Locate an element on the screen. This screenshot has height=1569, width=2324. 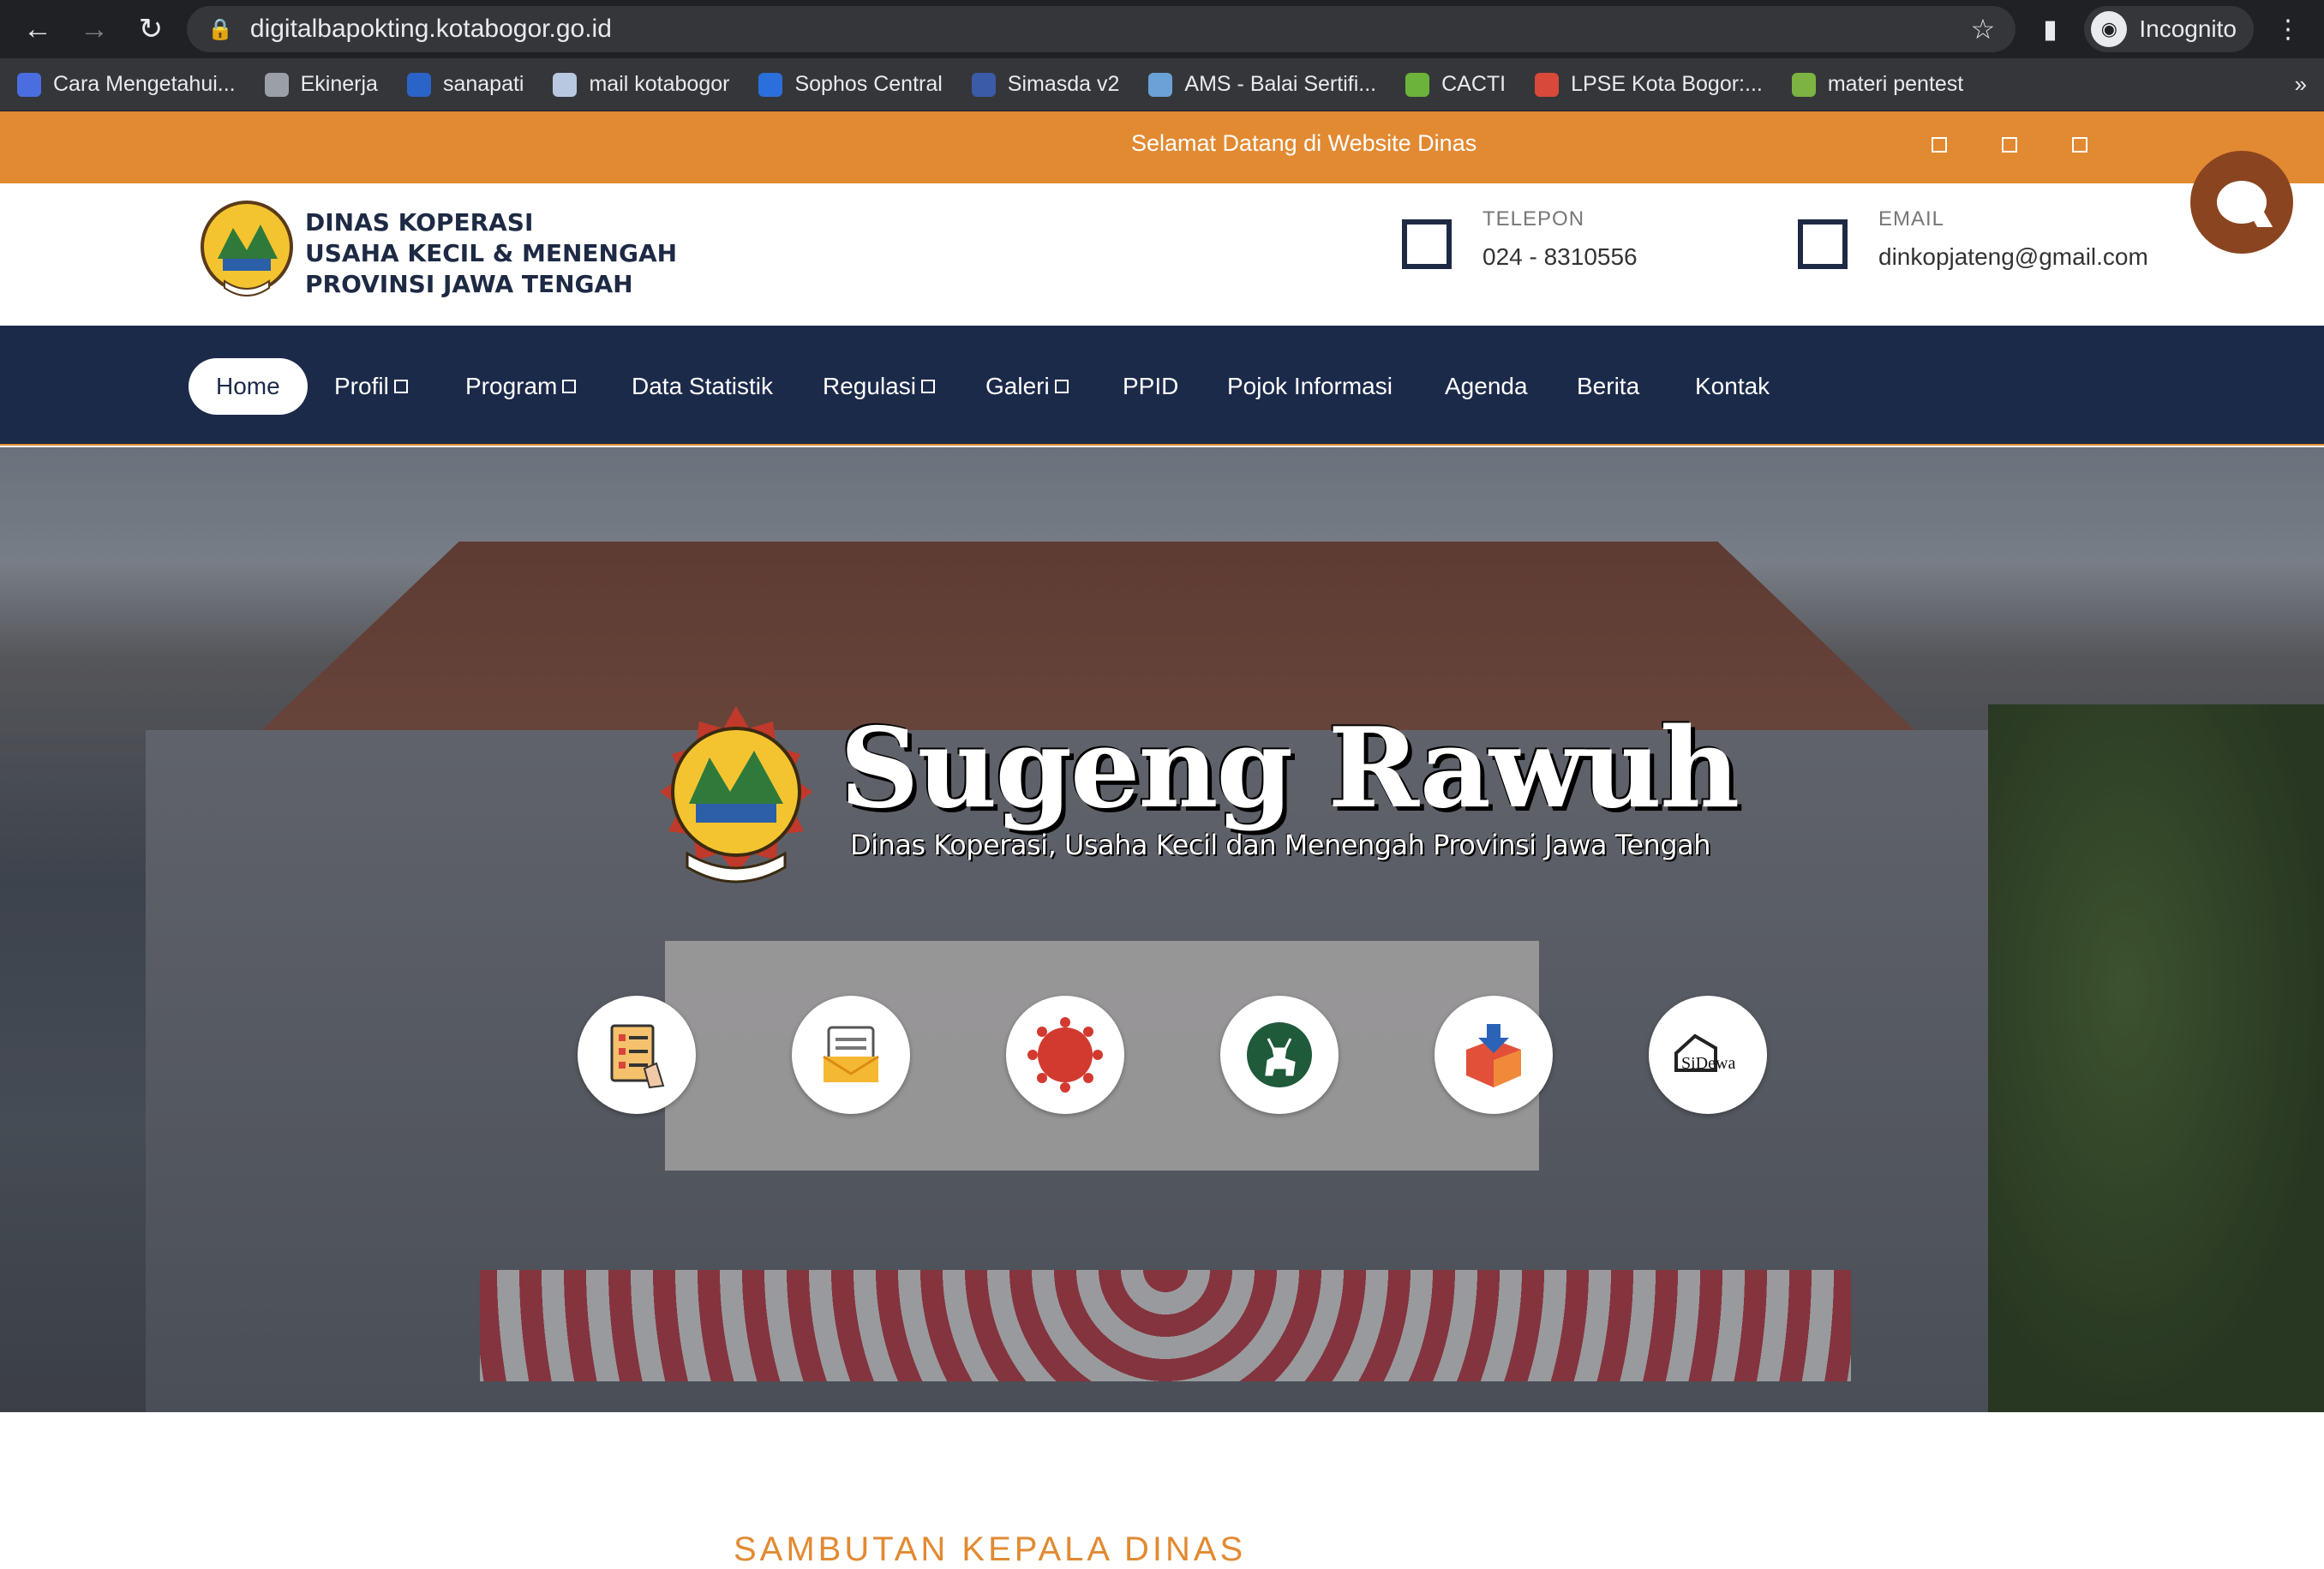
nav-regulasi: Regulasi is located at coordinates (879, 386).